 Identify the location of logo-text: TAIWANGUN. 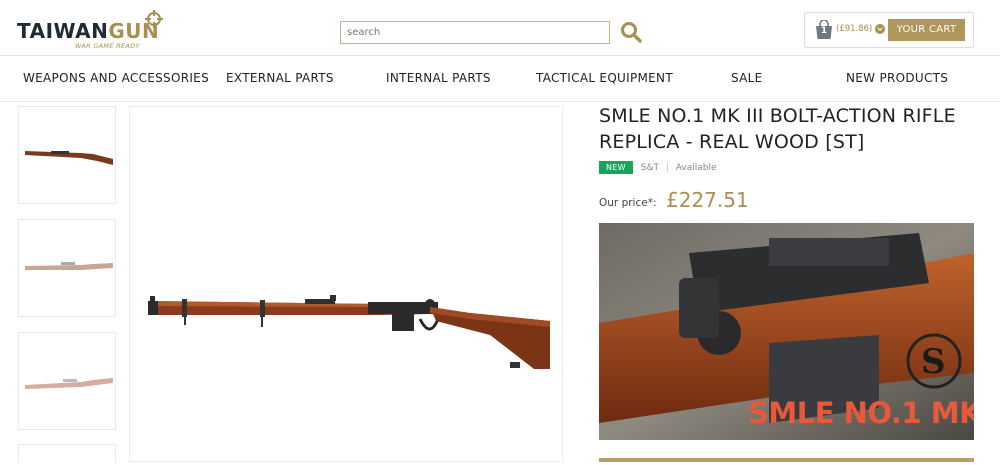
(88, 31).